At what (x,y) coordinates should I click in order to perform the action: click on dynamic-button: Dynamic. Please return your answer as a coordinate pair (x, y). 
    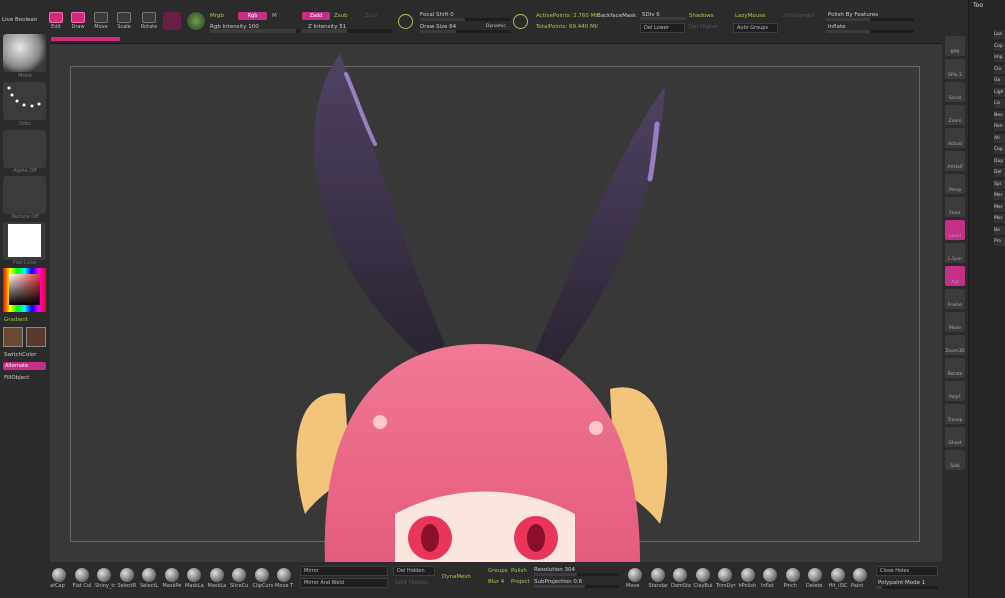
    Looking at the image, I should click on (496, 26).